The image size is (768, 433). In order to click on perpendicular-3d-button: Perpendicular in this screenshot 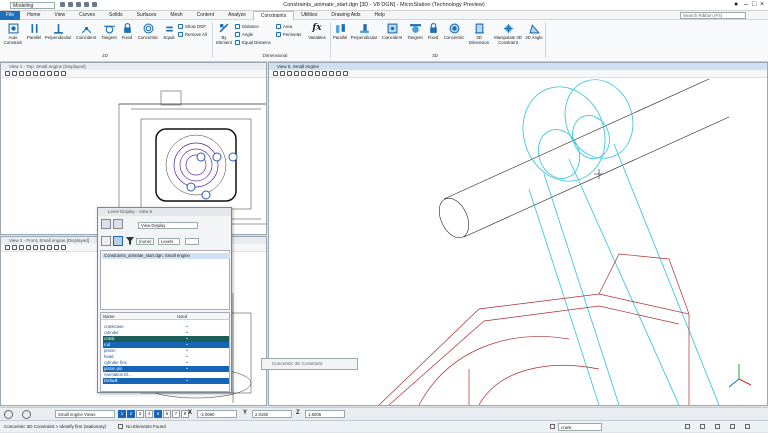, I will do `click(364, 31)`.